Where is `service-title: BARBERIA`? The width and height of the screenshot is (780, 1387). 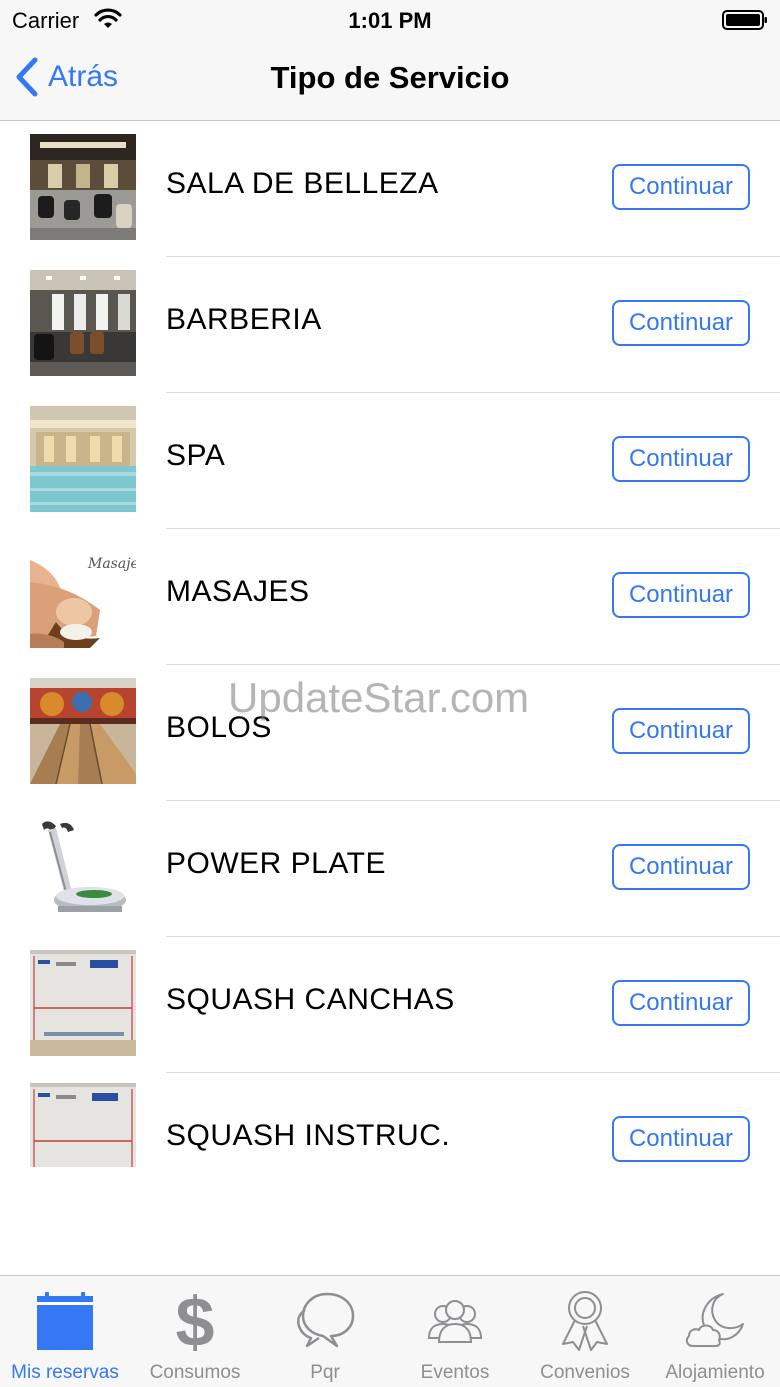 service-title: BARBERIA is located at coordinates (244, 319).